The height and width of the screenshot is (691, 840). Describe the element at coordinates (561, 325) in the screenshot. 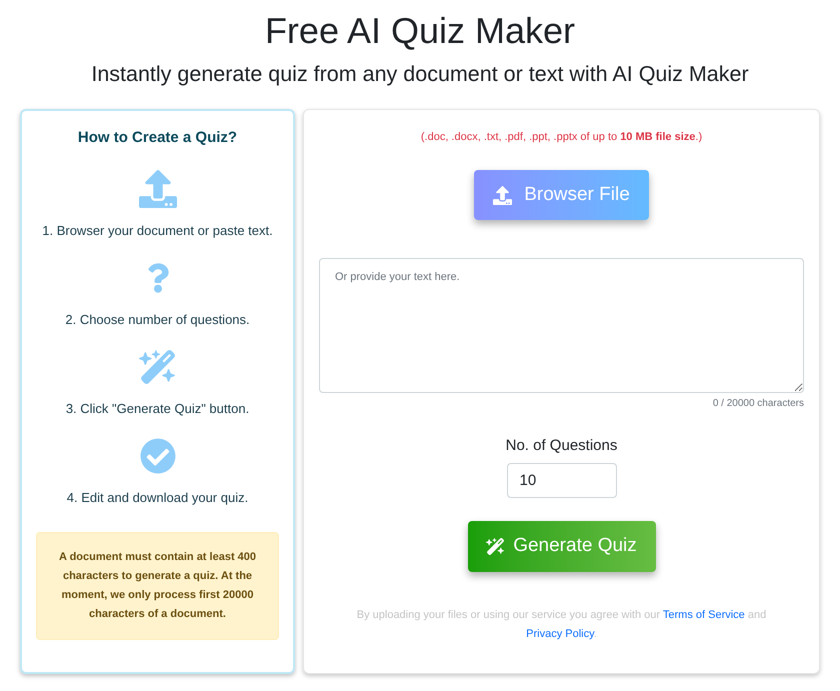

I see `text-input-area: Or provide your text here.` at that location.